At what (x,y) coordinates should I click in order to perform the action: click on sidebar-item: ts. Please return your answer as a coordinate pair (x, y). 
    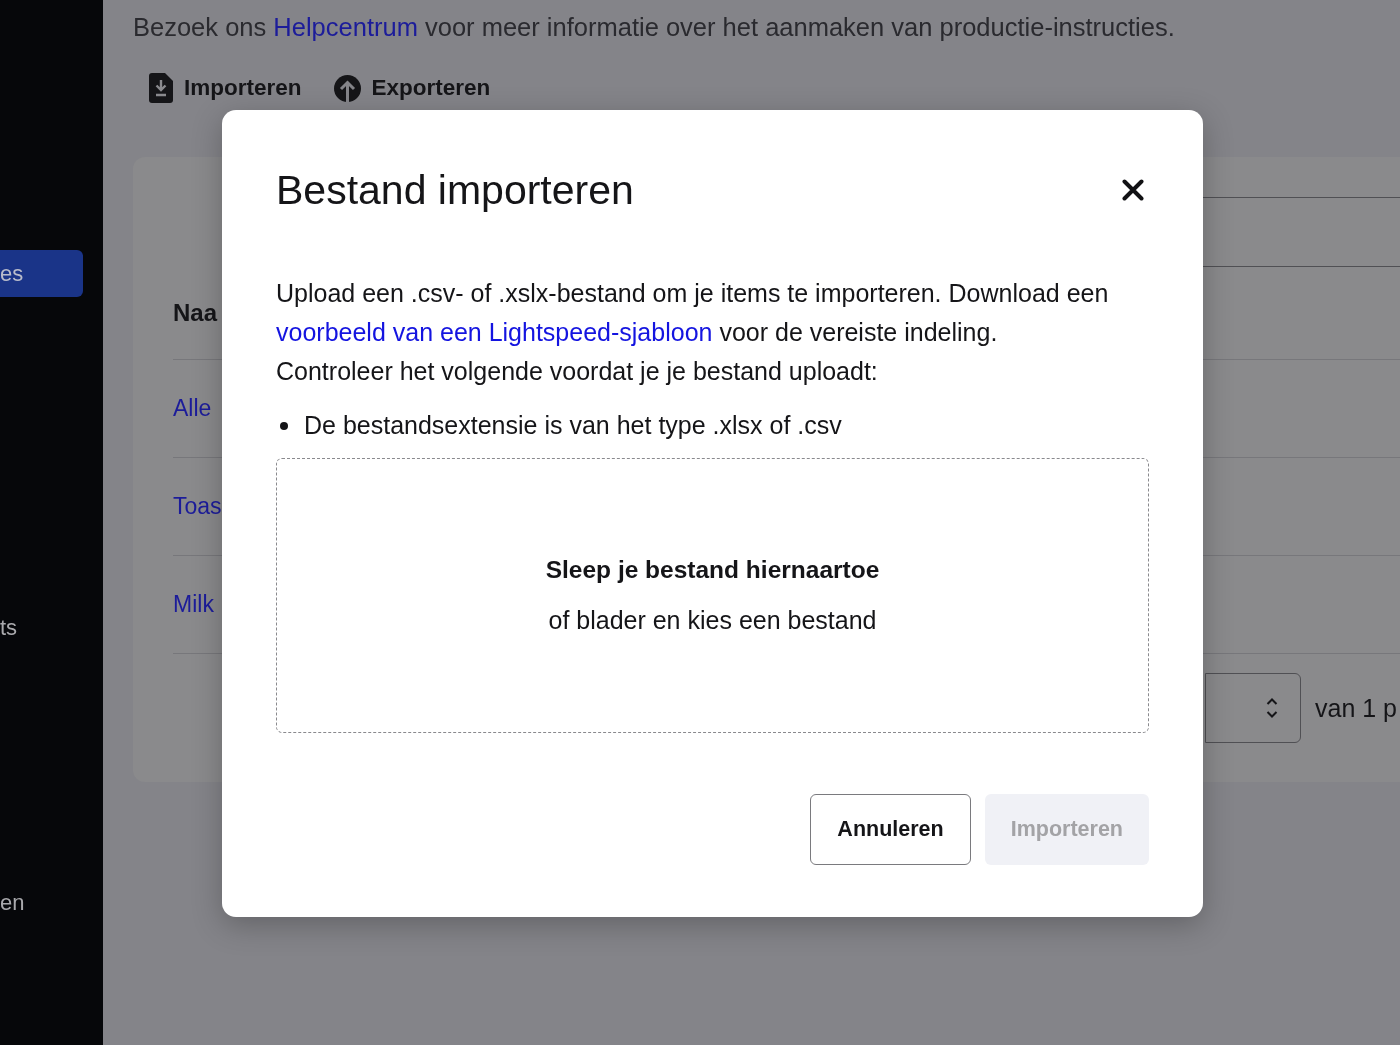
    Looking at the image, I should click on (41, 627).